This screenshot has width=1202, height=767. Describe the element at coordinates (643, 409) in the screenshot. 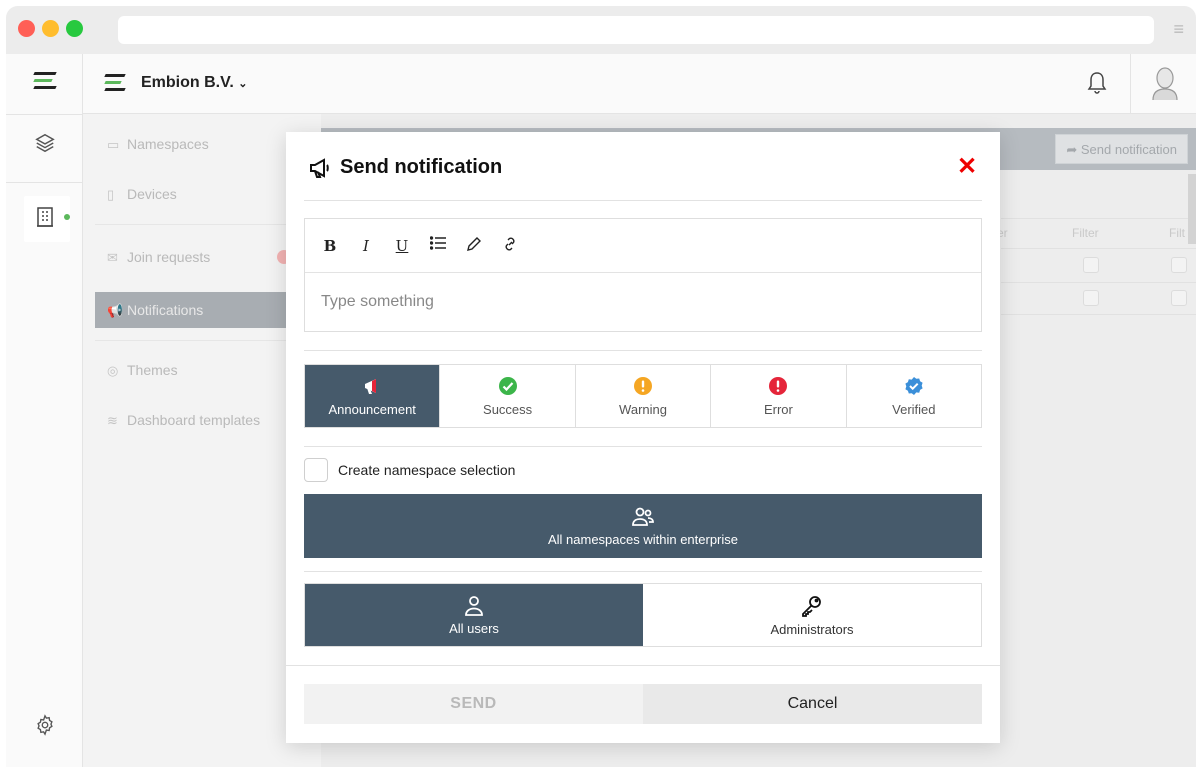

I see `type-label: Warning` at that location.